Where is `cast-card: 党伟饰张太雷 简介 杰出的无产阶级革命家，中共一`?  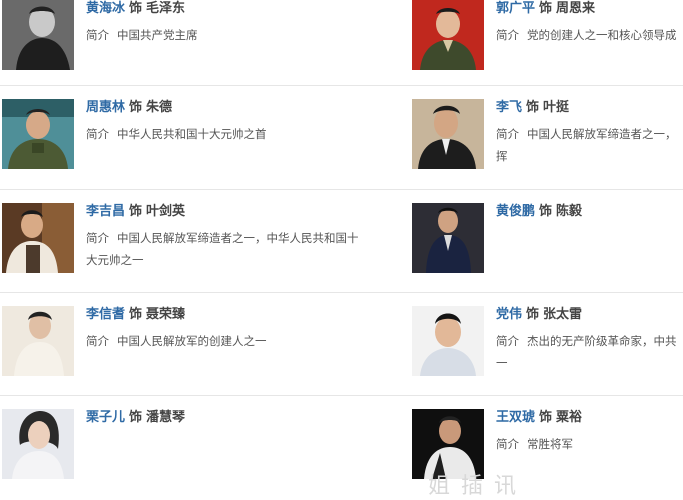
cast-card: 党伟饰张太雷 简介 杰出的无产阶级革命家，中共一 is located at coordinates (547, 343).